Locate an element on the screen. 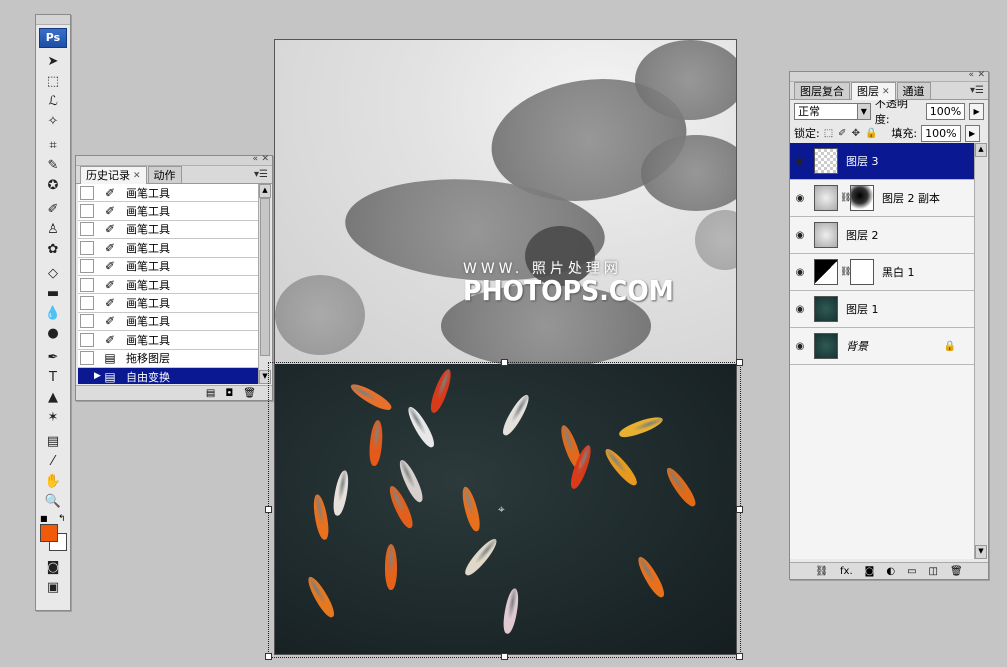  adjustment-layer-icon: ◐ is located at coordinates (890, 571).